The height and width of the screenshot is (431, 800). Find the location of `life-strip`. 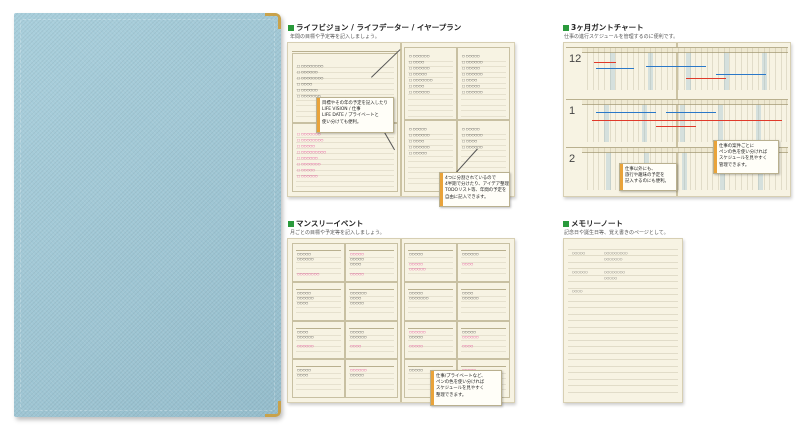

life-strip is located at coordinates (345, 49).